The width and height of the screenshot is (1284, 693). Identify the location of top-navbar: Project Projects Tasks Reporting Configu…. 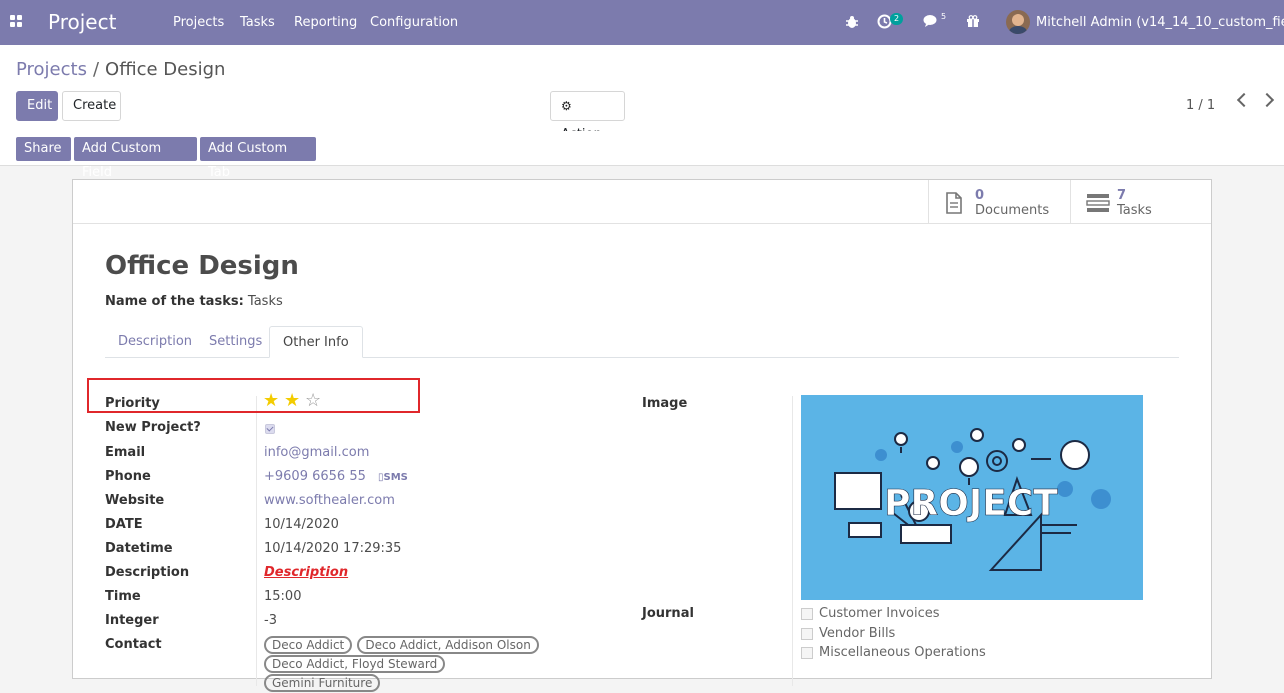
(642, 22).